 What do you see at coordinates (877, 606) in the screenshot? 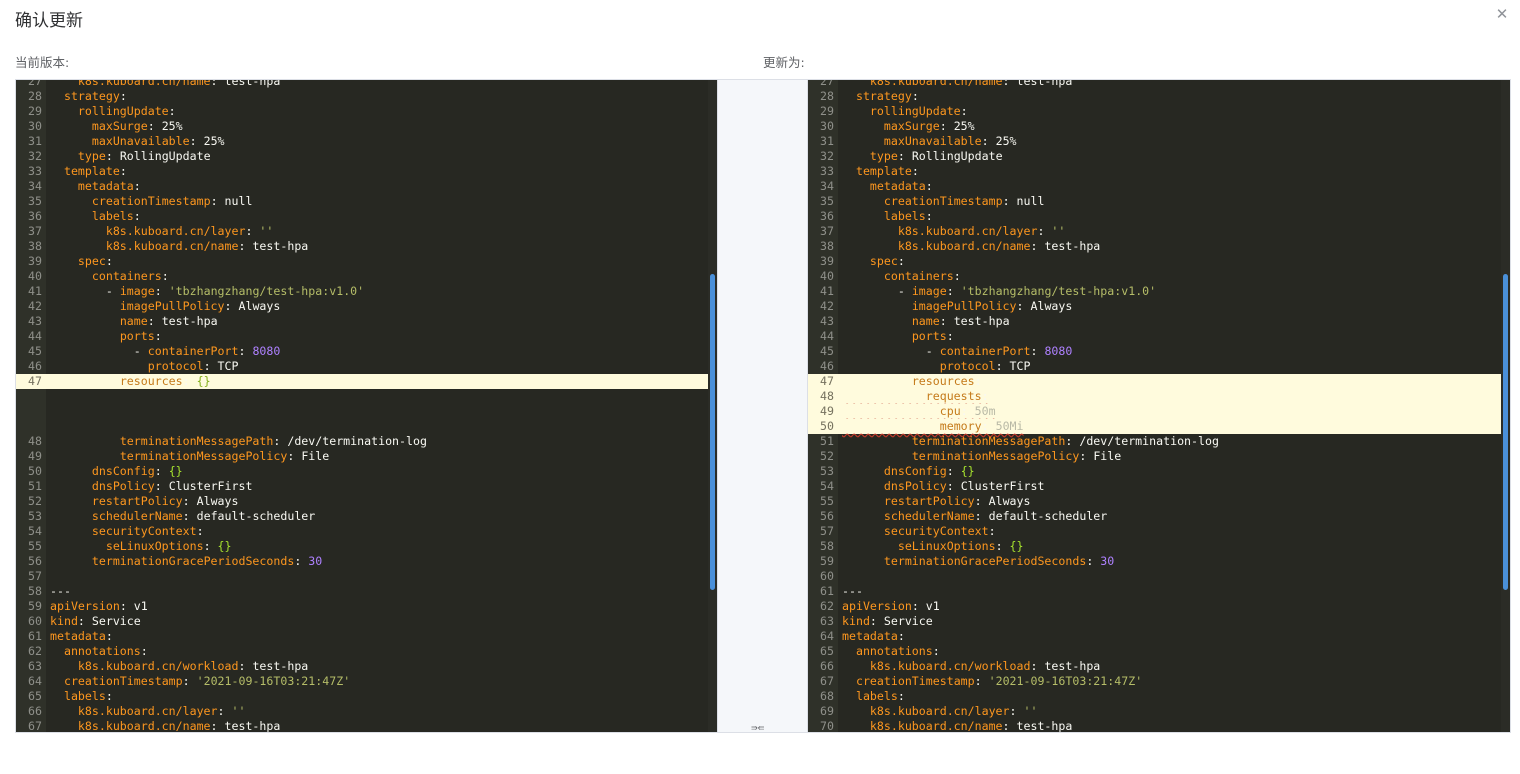
I see `code-token: apiVersion` at bounding box center [877, 606].